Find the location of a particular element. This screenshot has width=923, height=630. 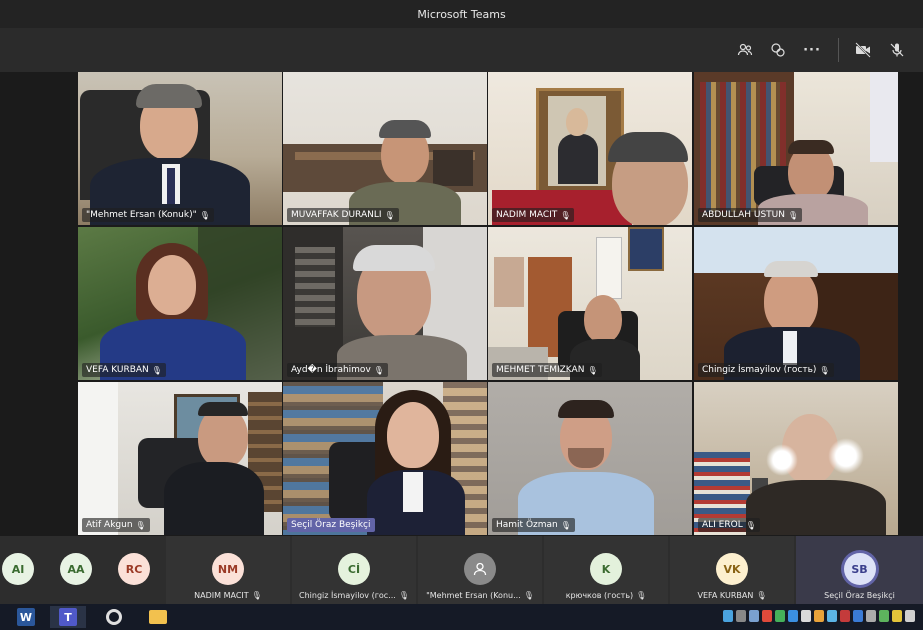

avatar: K is located at coordinates (606, 569).